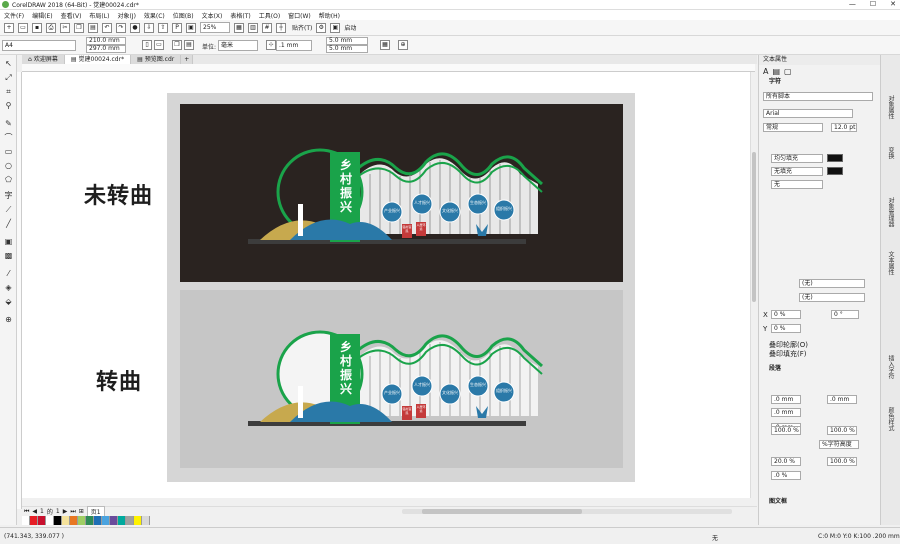 The width and height of the screenshot is (900, 544). I want to click on page-height-field: 297.0 mm, so click(106, 49).